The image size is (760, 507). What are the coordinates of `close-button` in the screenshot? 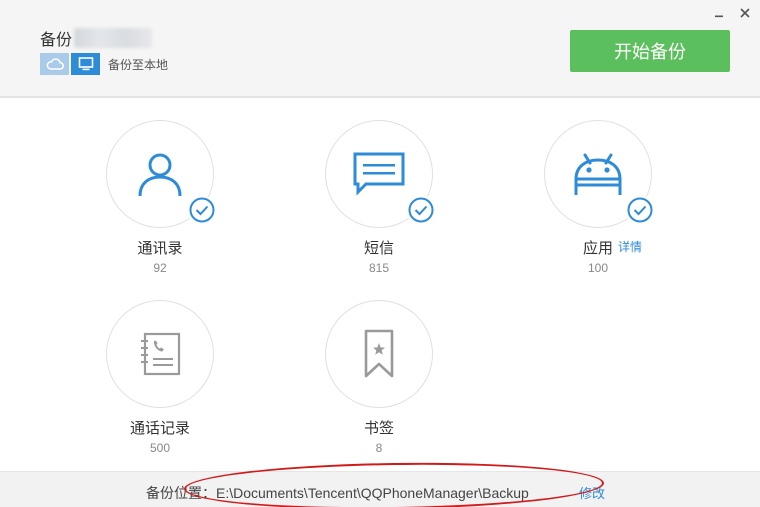 It's located at (745, 13).